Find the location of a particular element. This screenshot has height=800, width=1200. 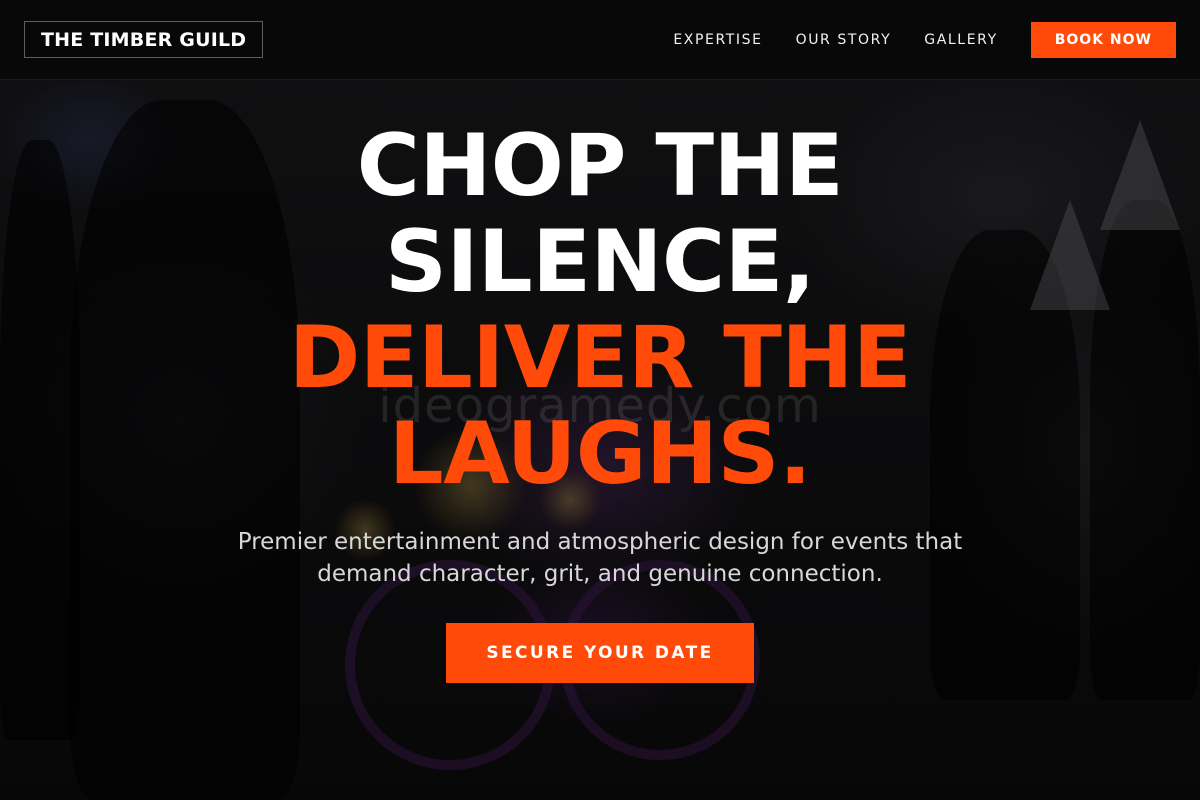

nav-link-expertise: EXPERTISE is located at coordinates (717, 40).